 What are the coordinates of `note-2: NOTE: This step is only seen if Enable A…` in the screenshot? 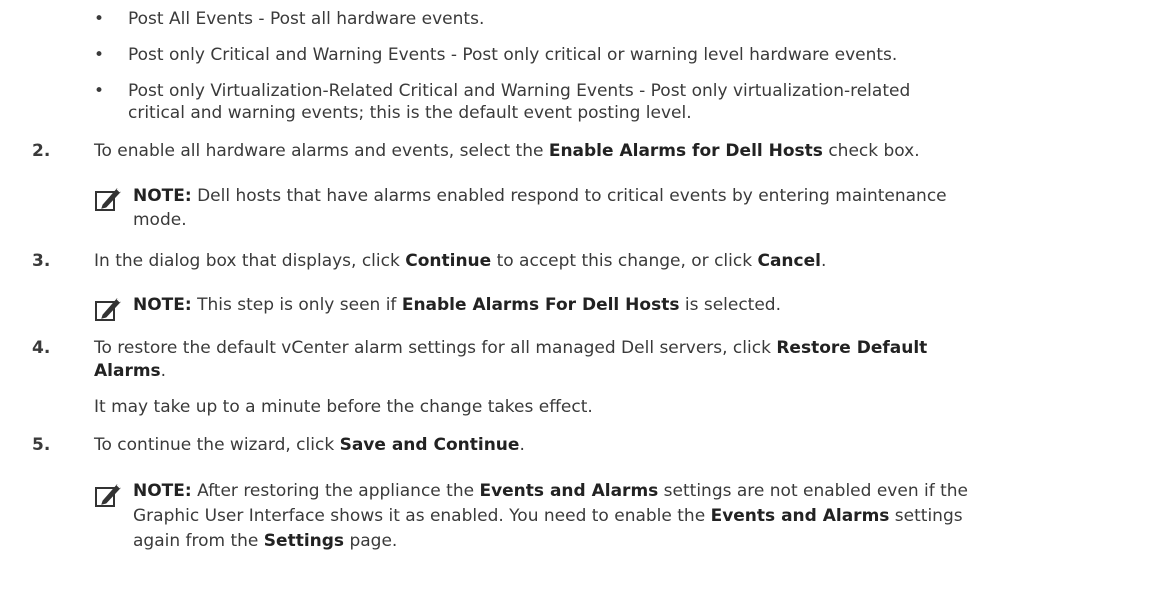 It's located at (457, 305).